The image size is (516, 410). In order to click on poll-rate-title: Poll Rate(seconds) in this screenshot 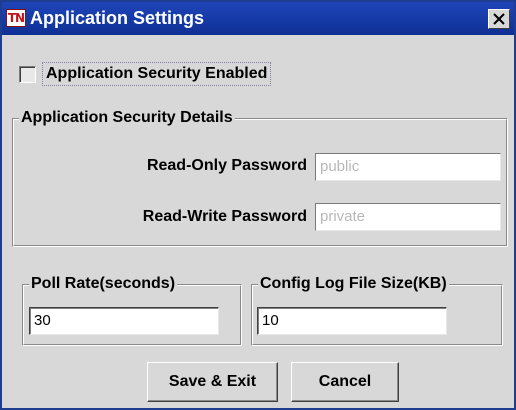, I will do `click(103, 284)`.